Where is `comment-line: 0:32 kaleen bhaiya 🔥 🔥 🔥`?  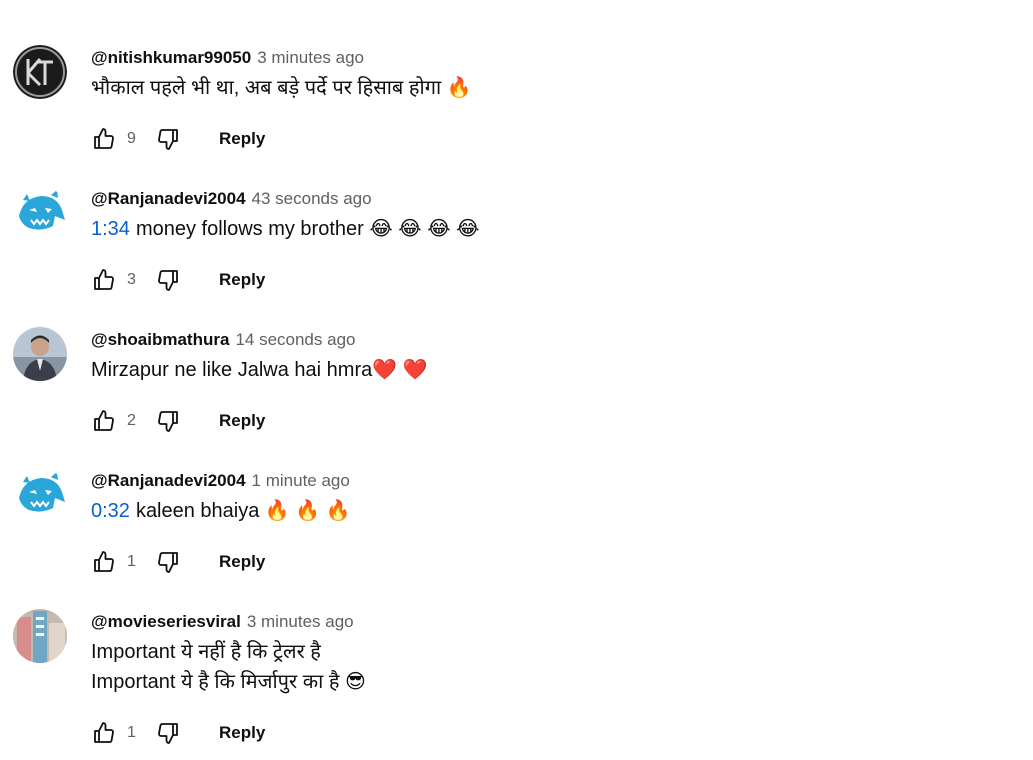 comment-line: 0:32 kaleen bhaiya 🔥 🔥 🔥 is located at coordinates (221, 511).